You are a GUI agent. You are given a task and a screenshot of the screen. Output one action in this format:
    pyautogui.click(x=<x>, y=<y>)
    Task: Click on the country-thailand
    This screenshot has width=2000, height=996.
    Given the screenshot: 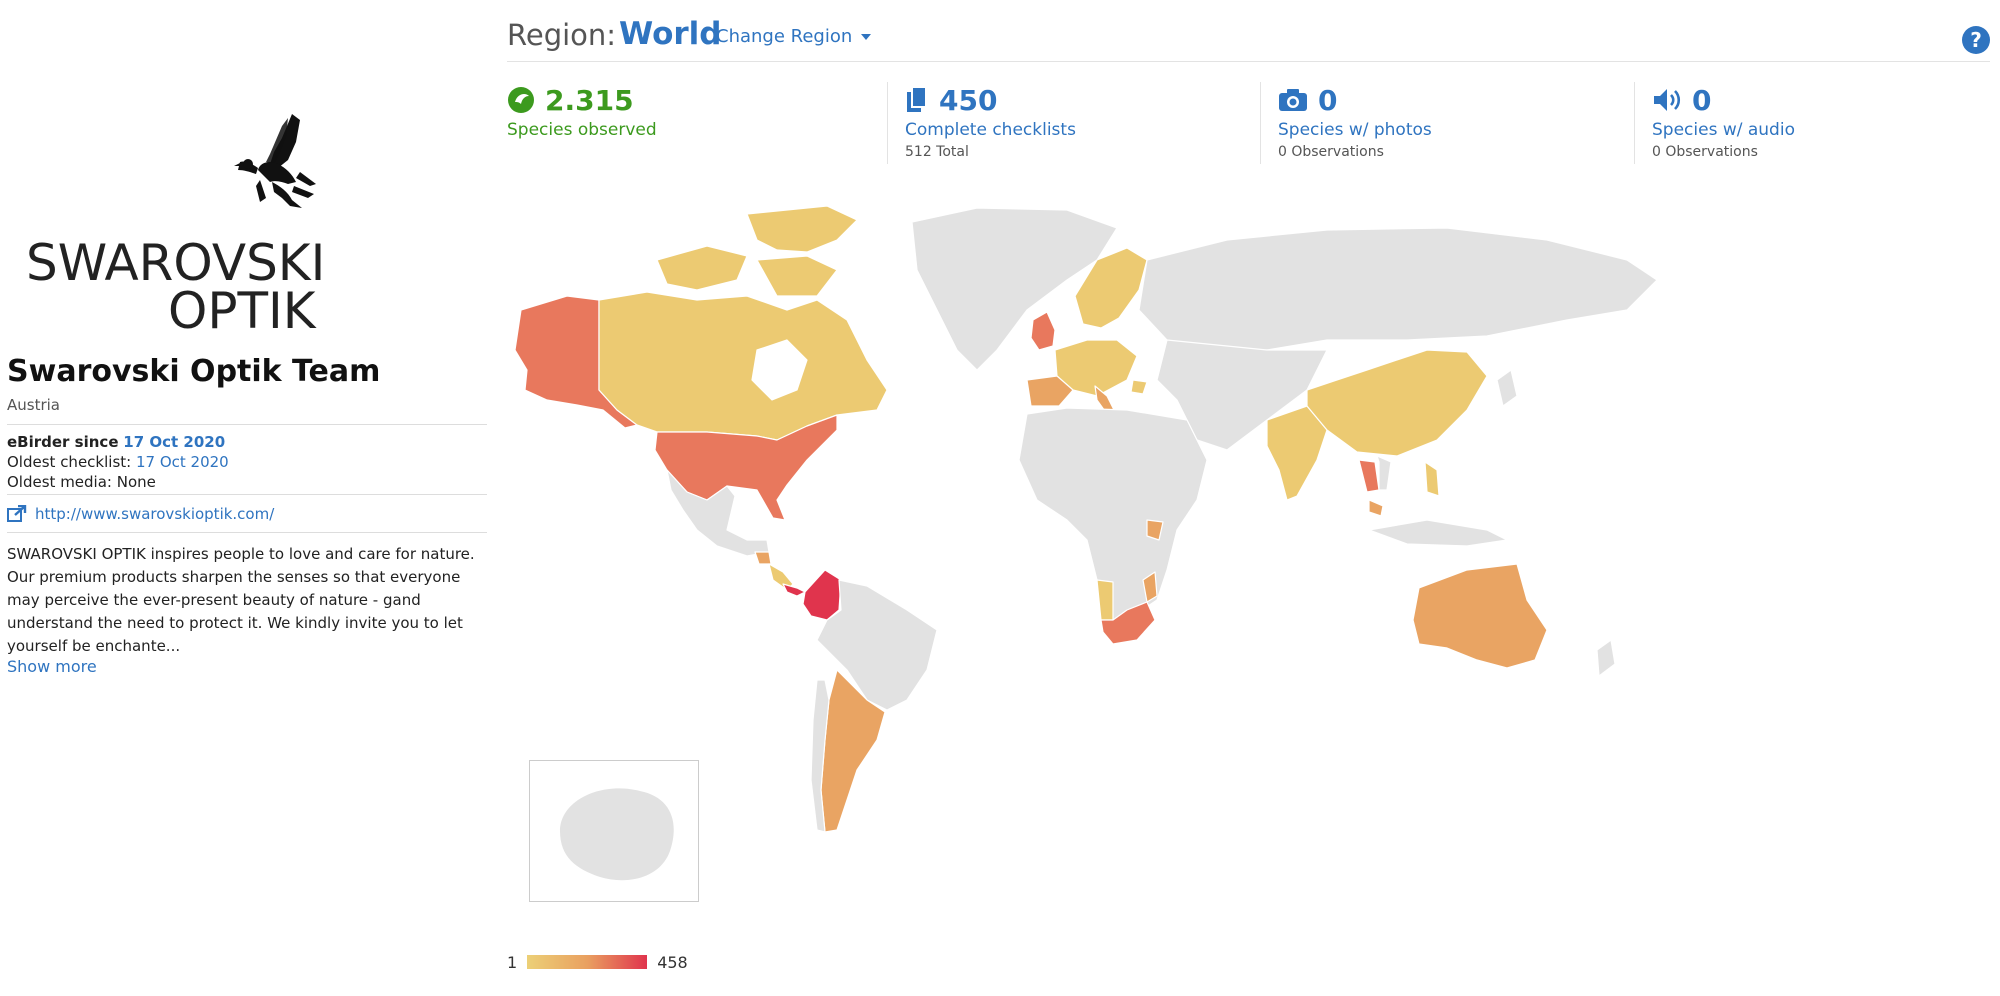 What is the action you would take?
    pyautogui.click(x=1369, y=476)
    